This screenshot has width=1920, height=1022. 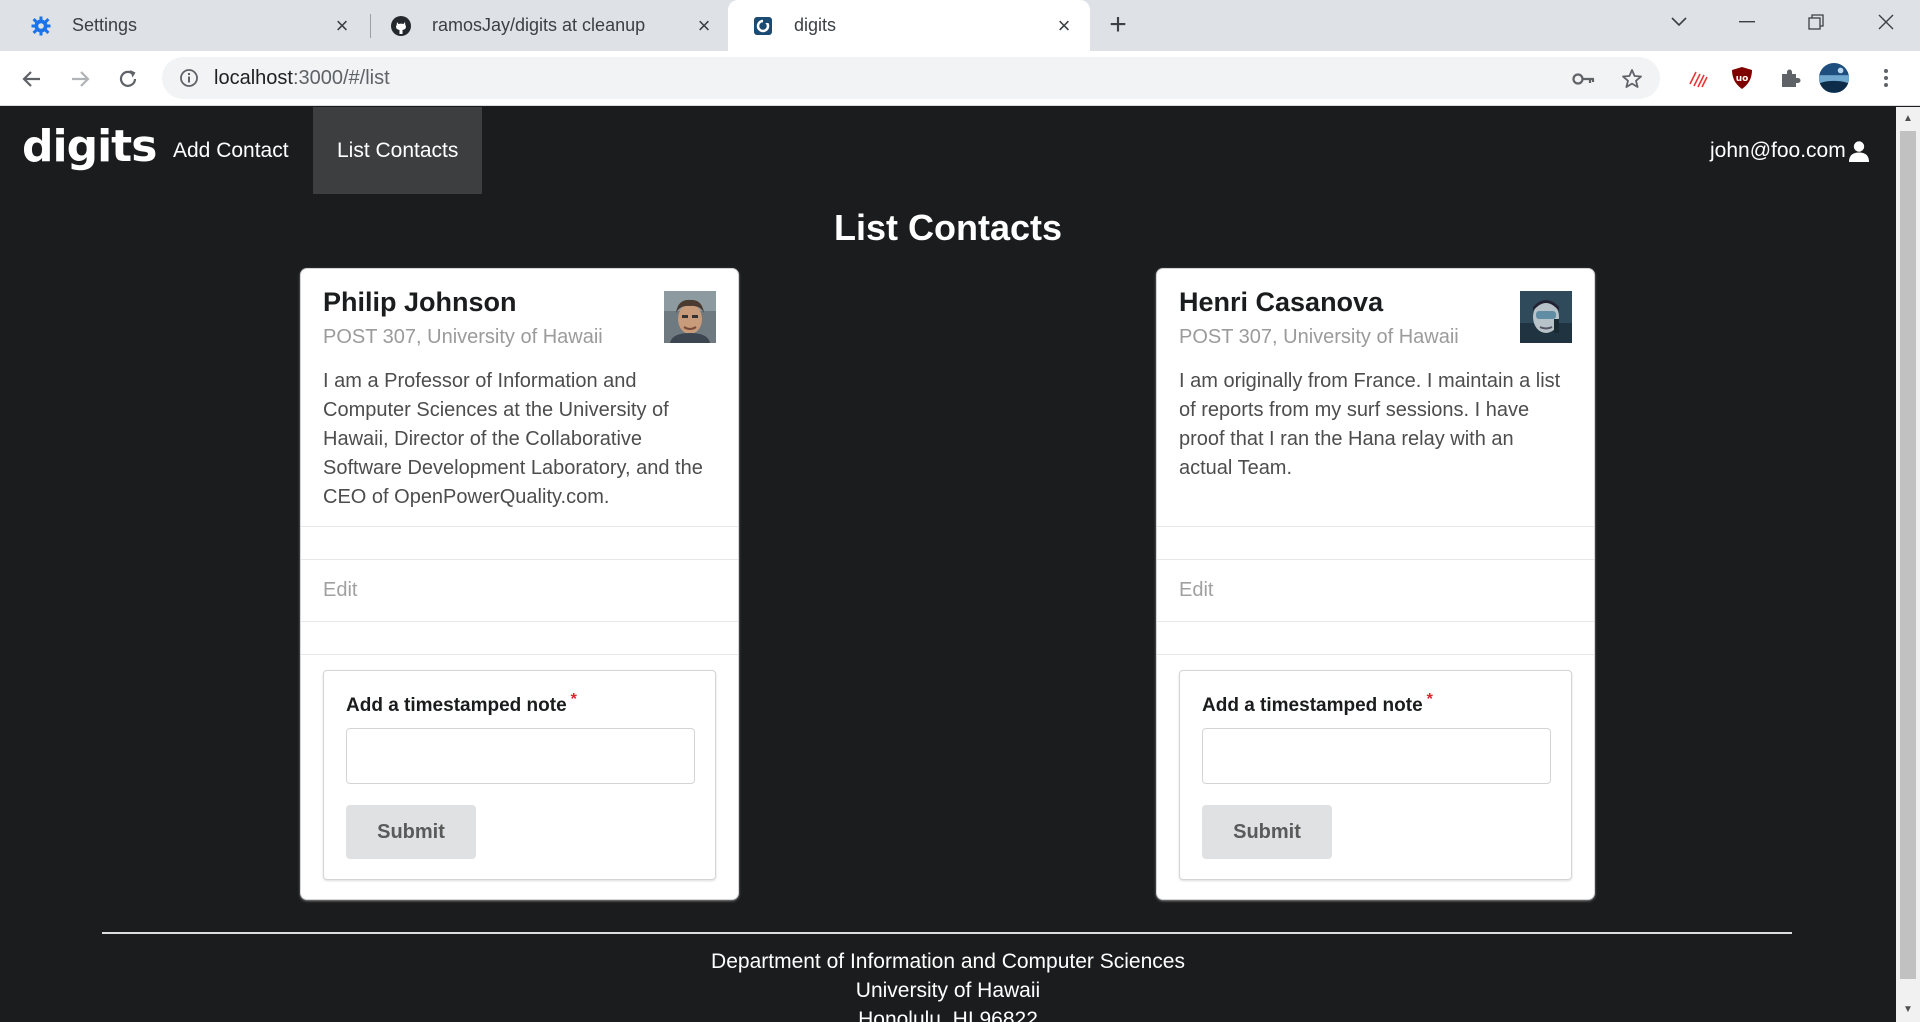 What do you see at coordinates (253, 78) in the screenshot?
I see `url-host: localhost` at bounding box center [253, 78].